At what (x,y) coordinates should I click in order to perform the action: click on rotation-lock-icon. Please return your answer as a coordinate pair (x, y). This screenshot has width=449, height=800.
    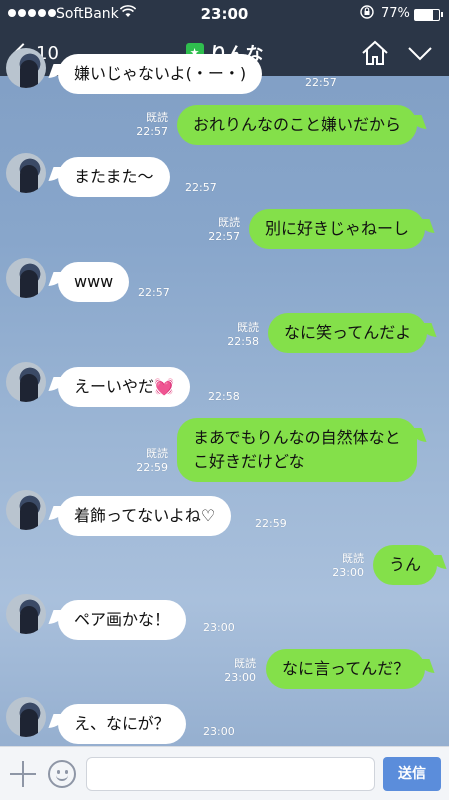
    Looking at the image, I should click on (367, 14).